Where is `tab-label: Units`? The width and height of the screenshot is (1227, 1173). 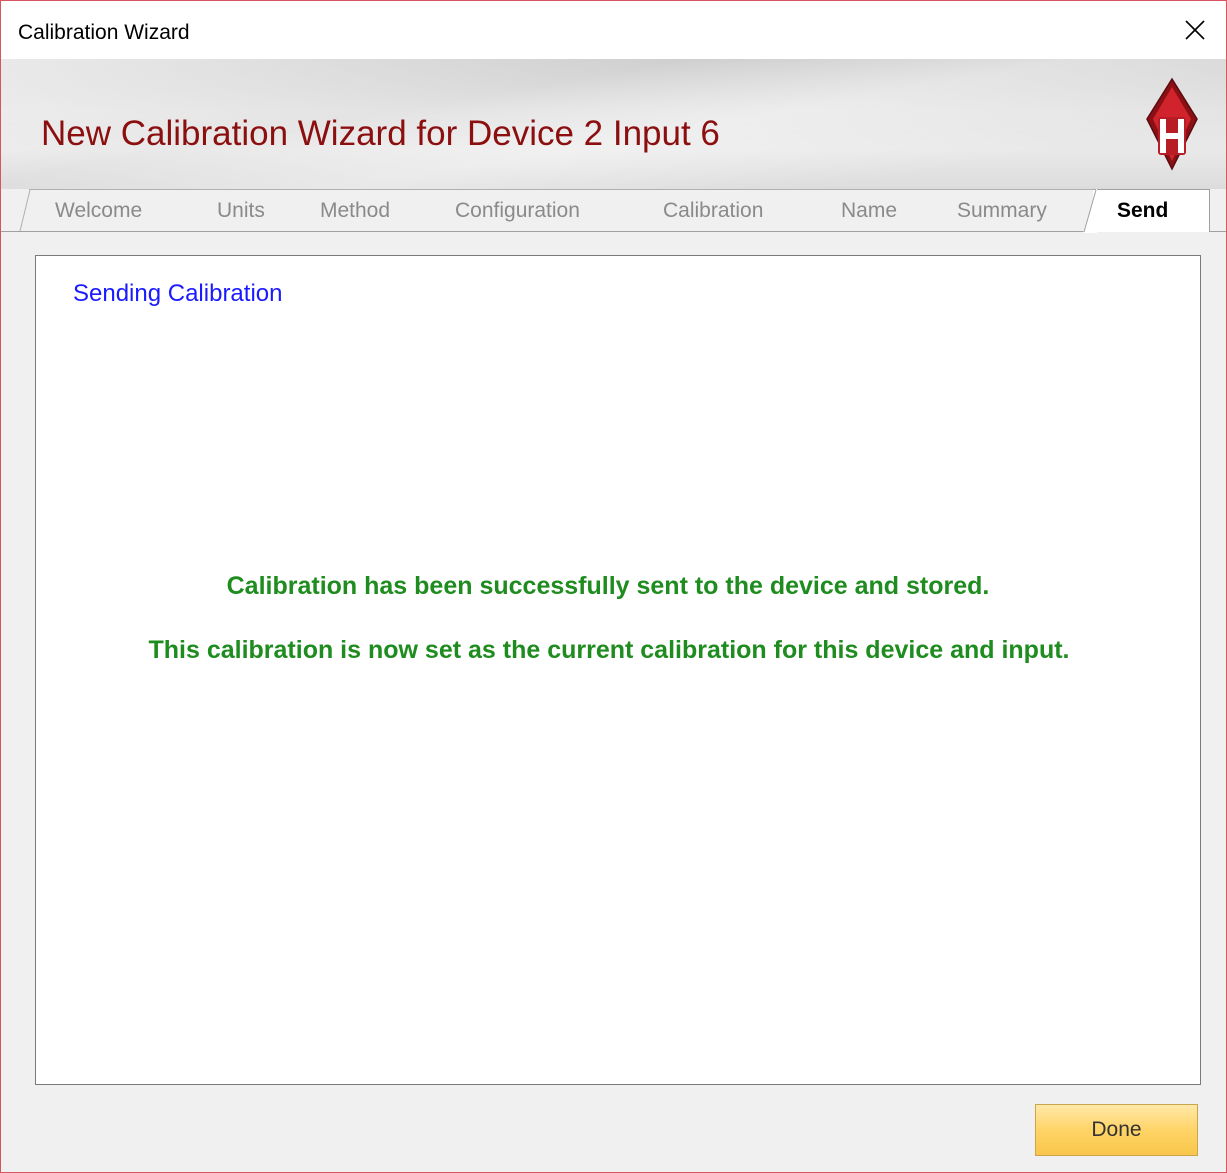 tab-label: Units is located at coordinates (241, 210).